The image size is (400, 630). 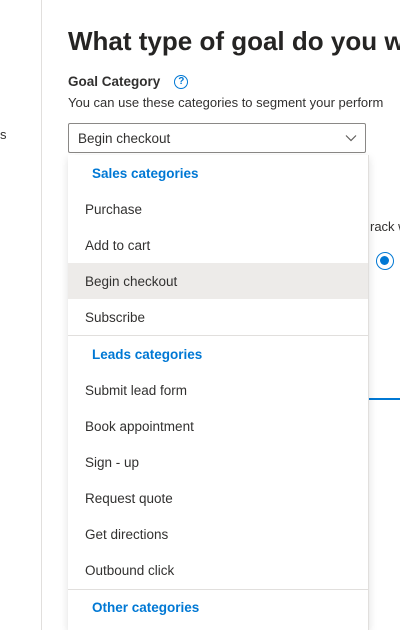 What do you see at coordinates (218, 426) in the screenshot?
I see `option-book-appointment: Book appointment` at bounding box center [218, 426].